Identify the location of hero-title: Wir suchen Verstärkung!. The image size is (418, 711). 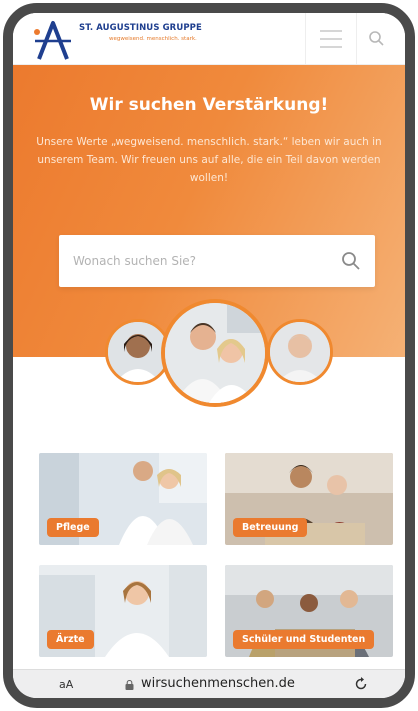
(209, 105).